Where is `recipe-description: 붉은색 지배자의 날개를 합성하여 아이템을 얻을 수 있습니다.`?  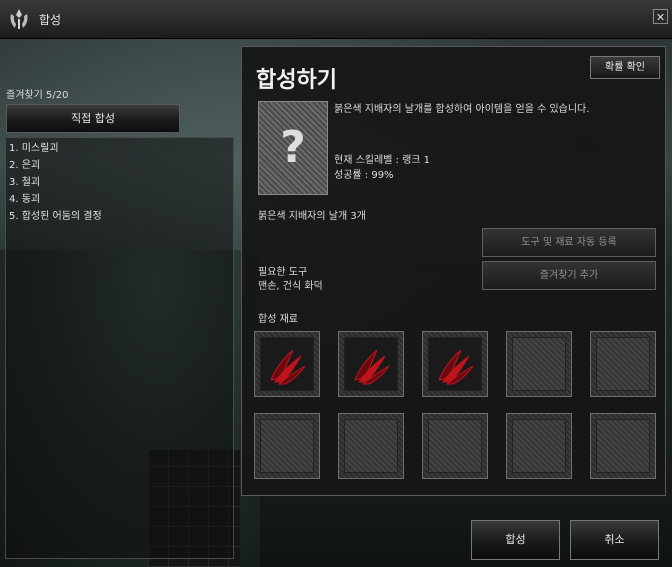 recipe-description: 붉은색 지배자의 날개를 합성하여 아이템을 얻을 수 있습니다. is located at coordinates (462, 109).